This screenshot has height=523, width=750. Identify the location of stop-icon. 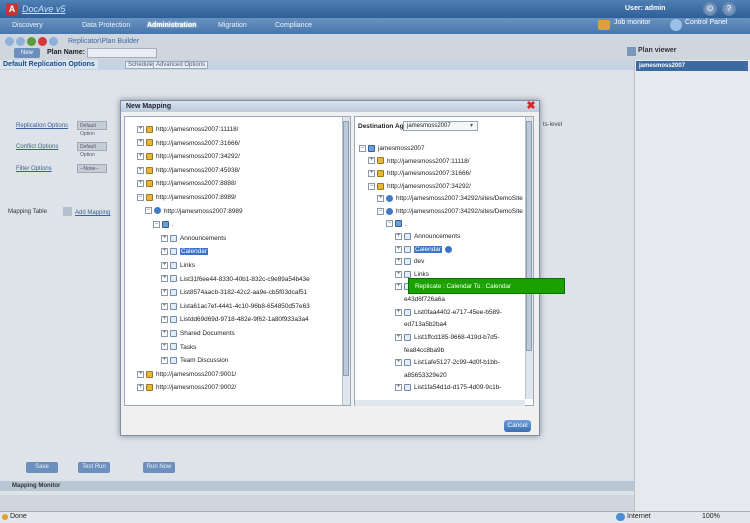
(42, 41).